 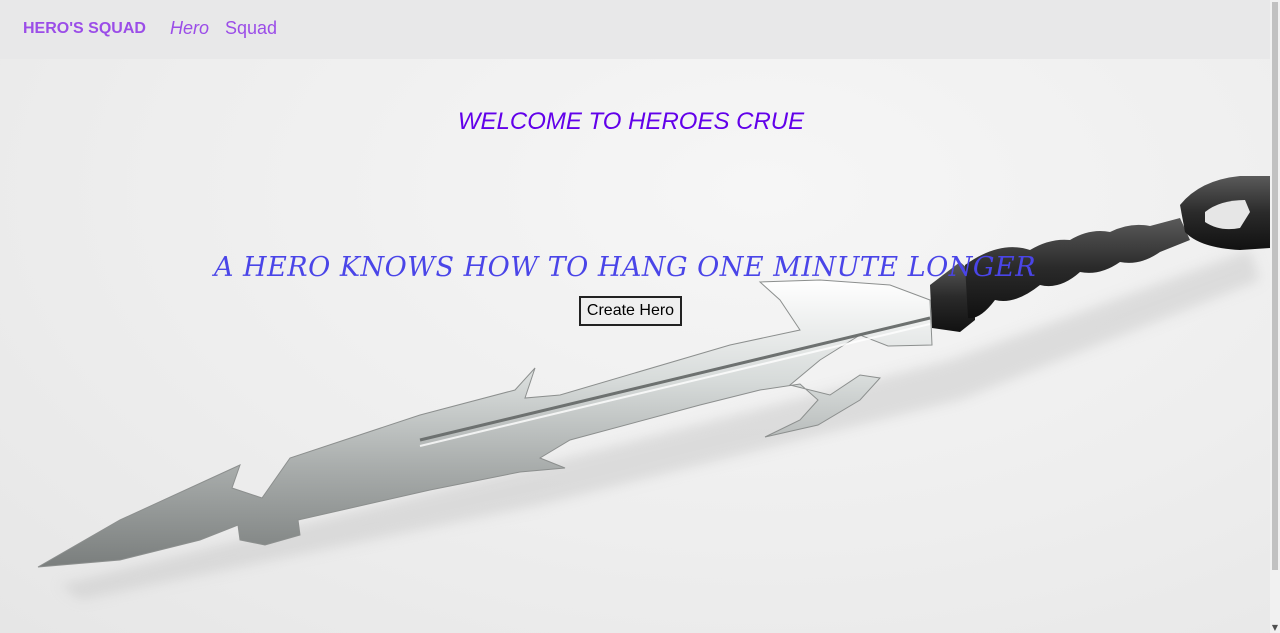 I want to click on create-hero-button: Create Hero, so click(x=630, y=311).